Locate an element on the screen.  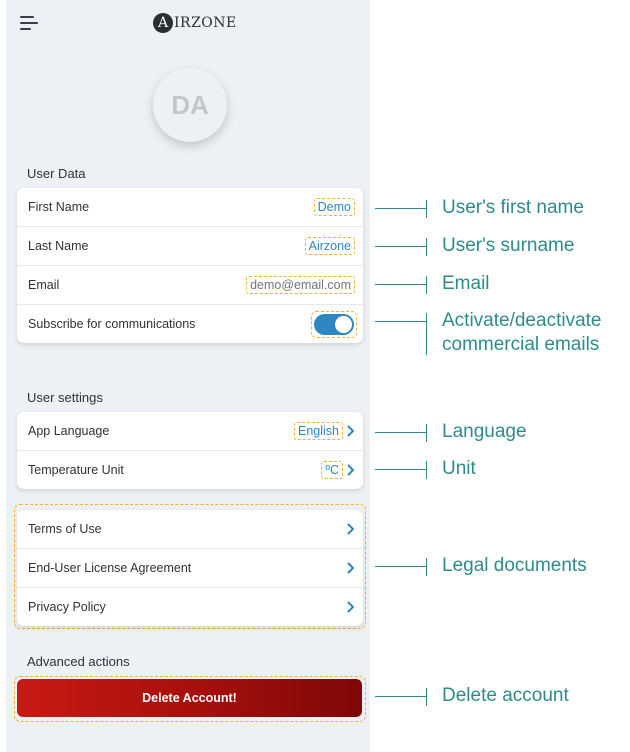
privacy-policy-row: Privacy Policy is located at coordinates (190, 607).